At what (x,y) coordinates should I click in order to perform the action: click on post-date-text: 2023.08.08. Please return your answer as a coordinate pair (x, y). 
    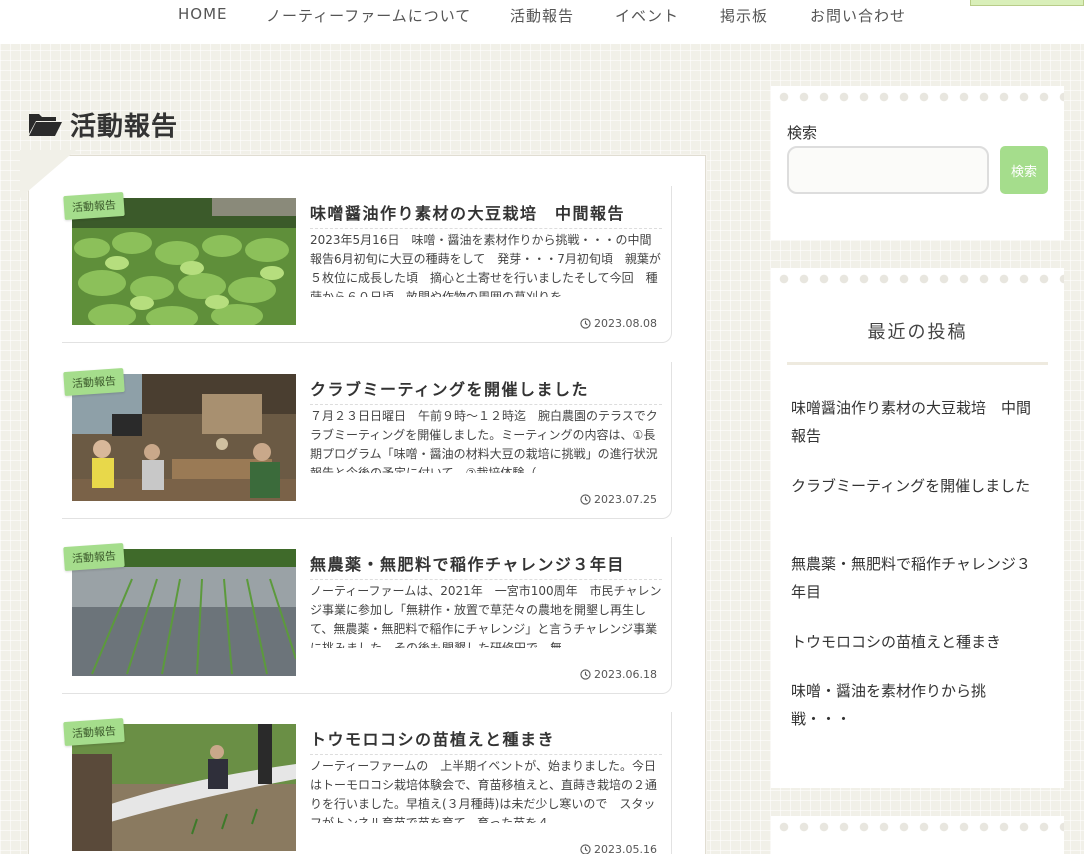
    Looking at the image, I should click on (625, 323).